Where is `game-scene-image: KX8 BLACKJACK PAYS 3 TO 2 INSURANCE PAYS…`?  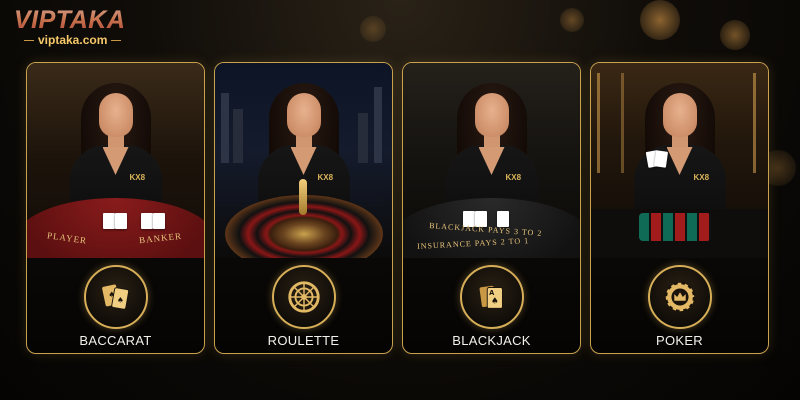
game-scene-image: KX8 BLACKJACK PAYS 3 TO 2 INSURANCE PAYS… is located at coordinates (491, 160).